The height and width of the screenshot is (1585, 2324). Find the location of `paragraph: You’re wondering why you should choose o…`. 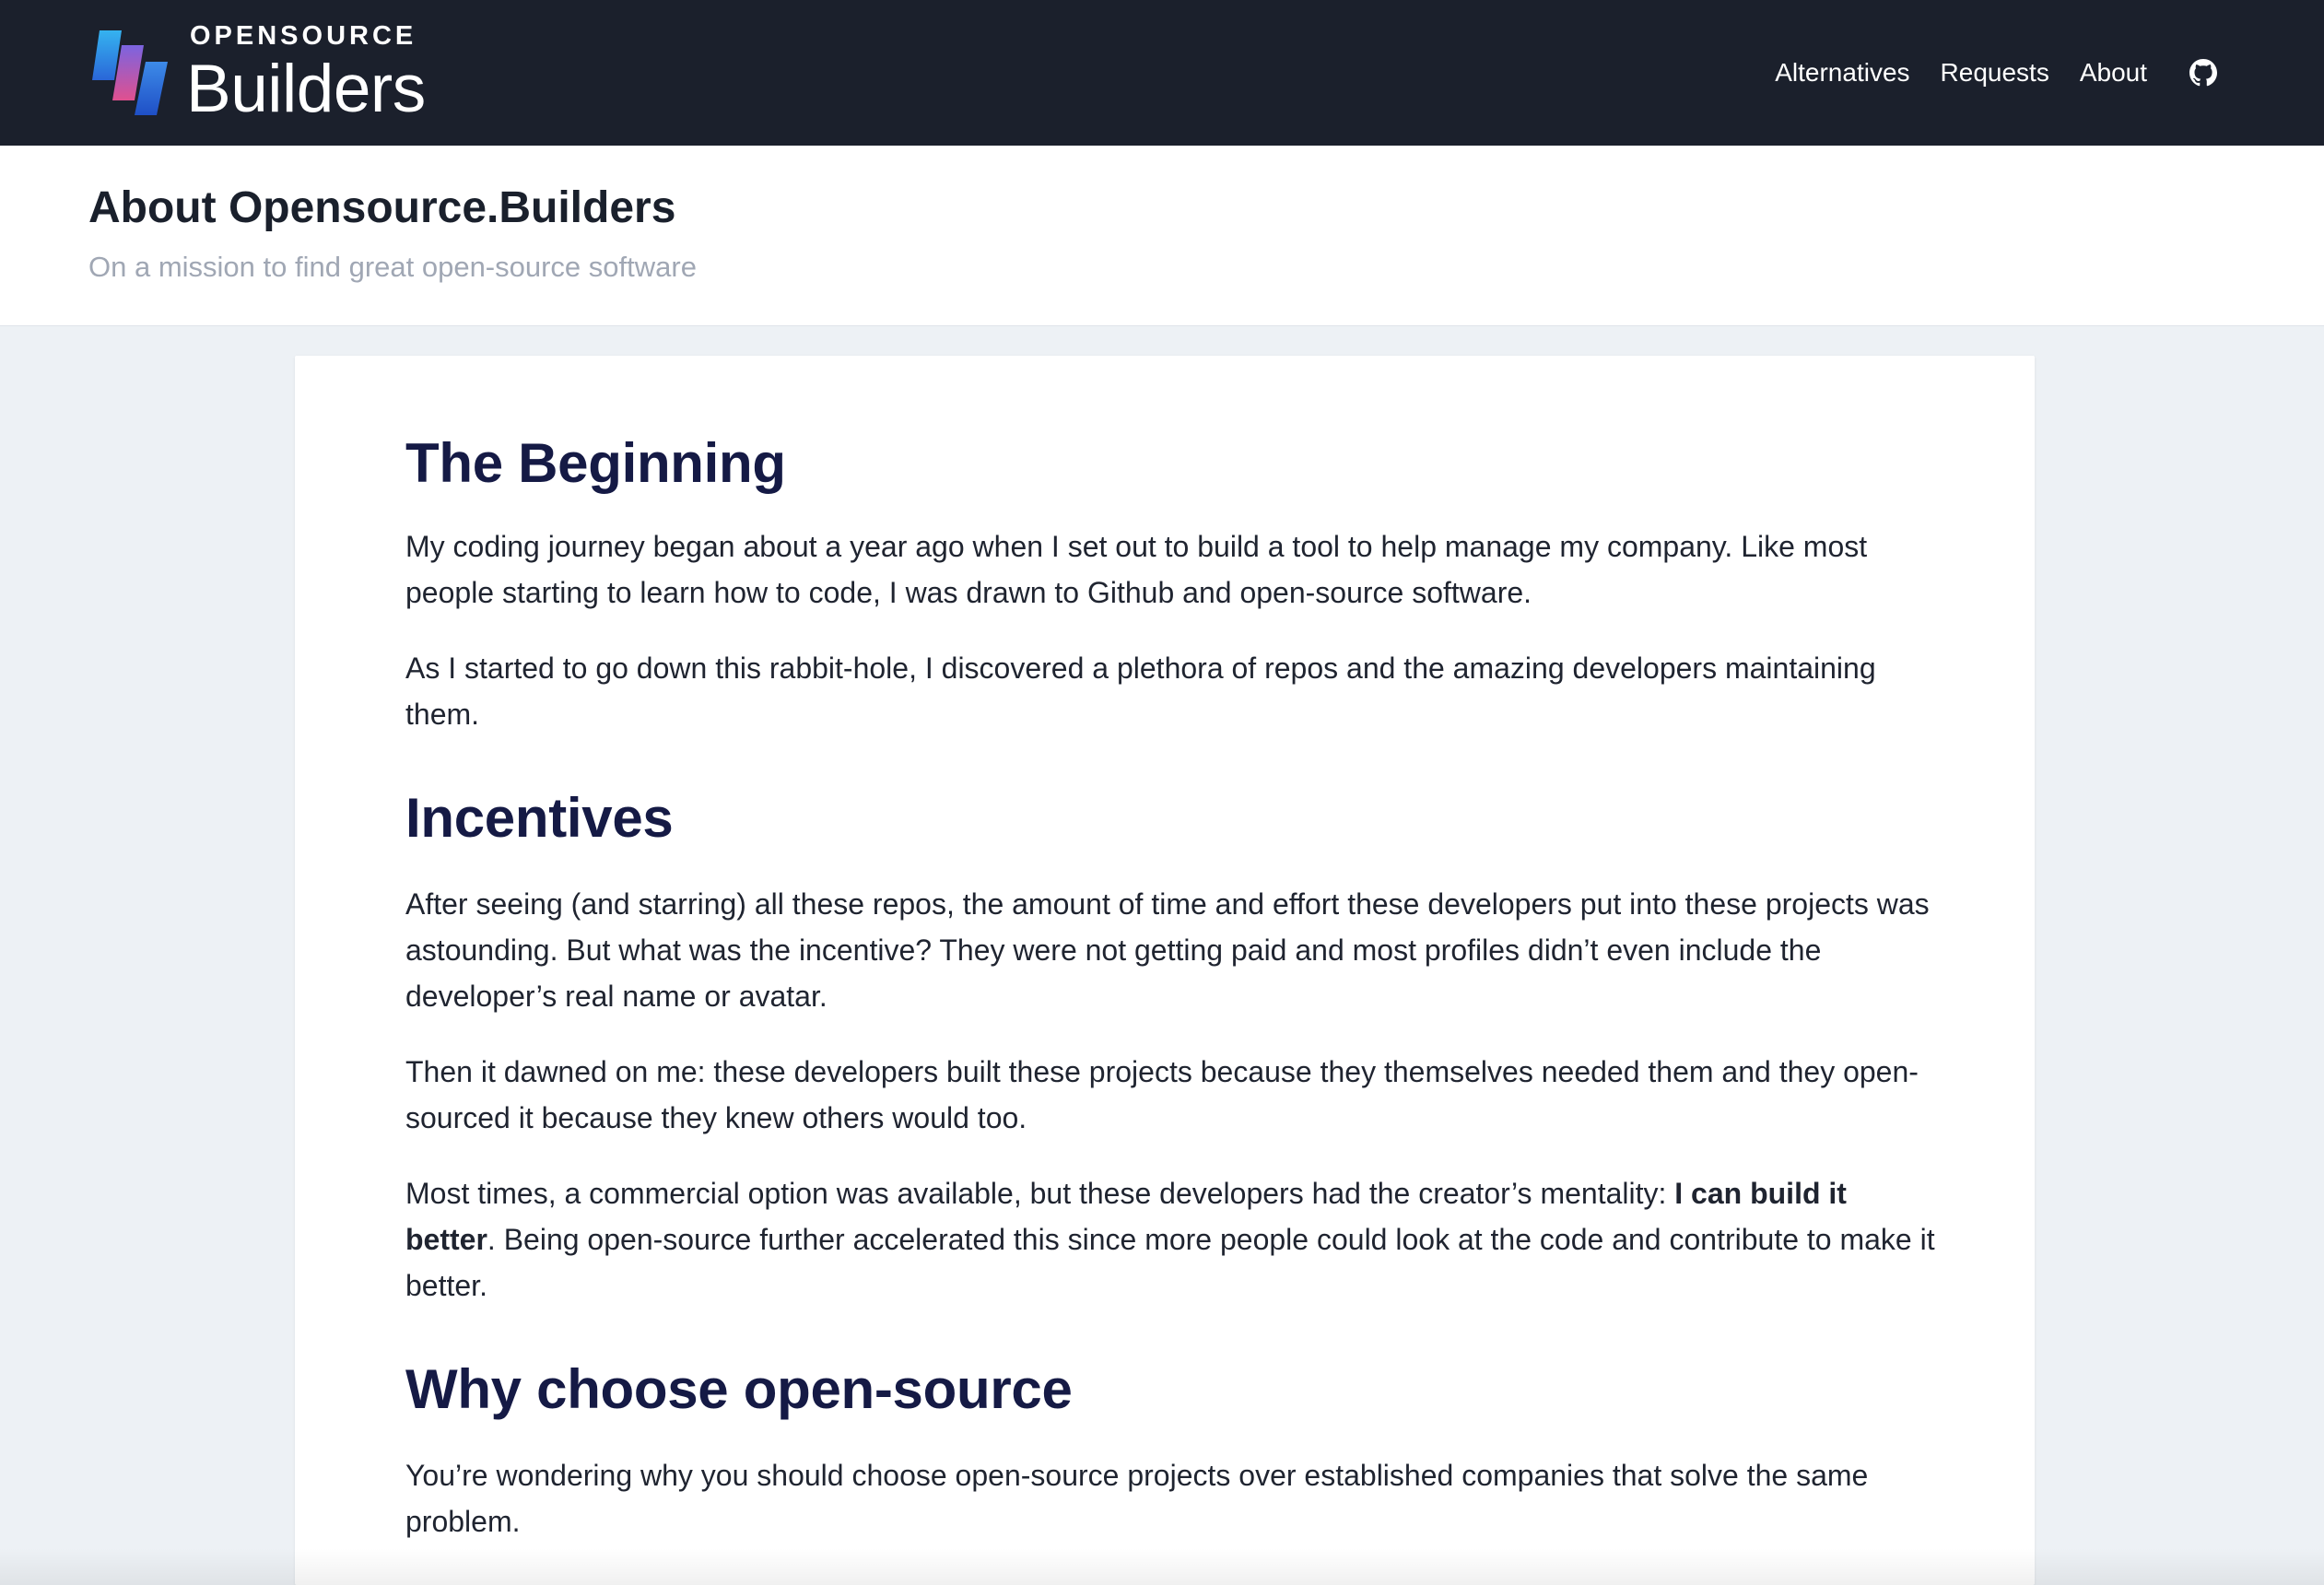

paragraph: You’re wondering why you should choose o… is located at coordinates (1137, 1498).